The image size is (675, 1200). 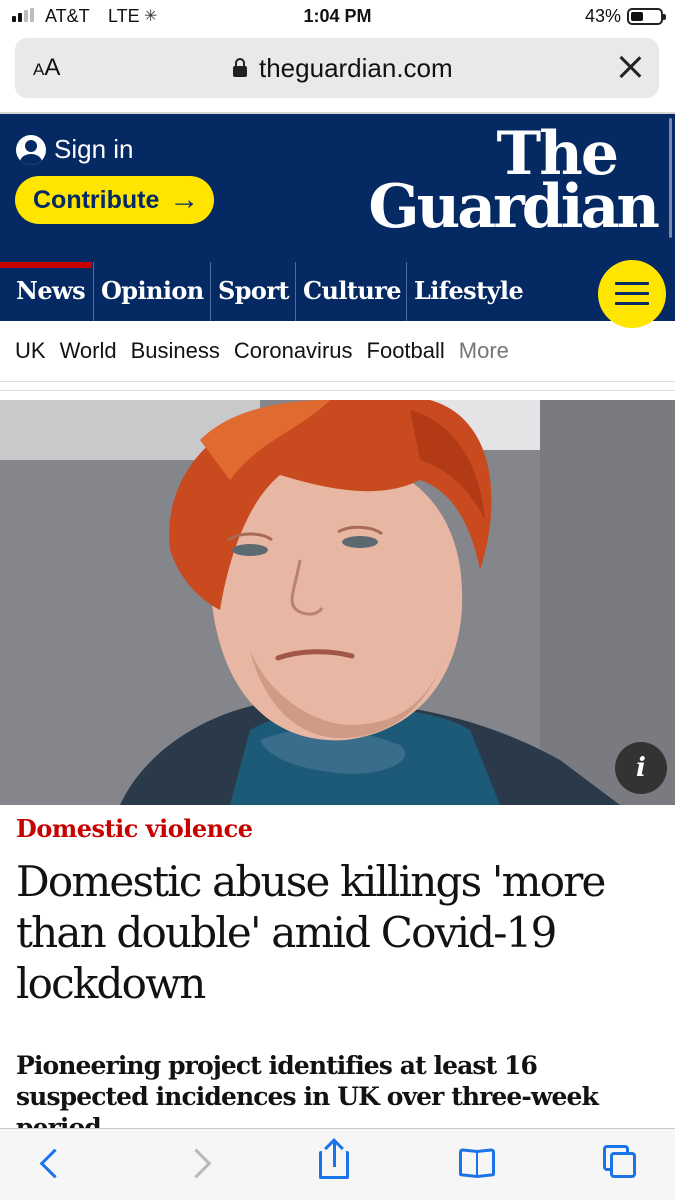 I want to click on subnav-business: Business, so click(x=175, y=351).